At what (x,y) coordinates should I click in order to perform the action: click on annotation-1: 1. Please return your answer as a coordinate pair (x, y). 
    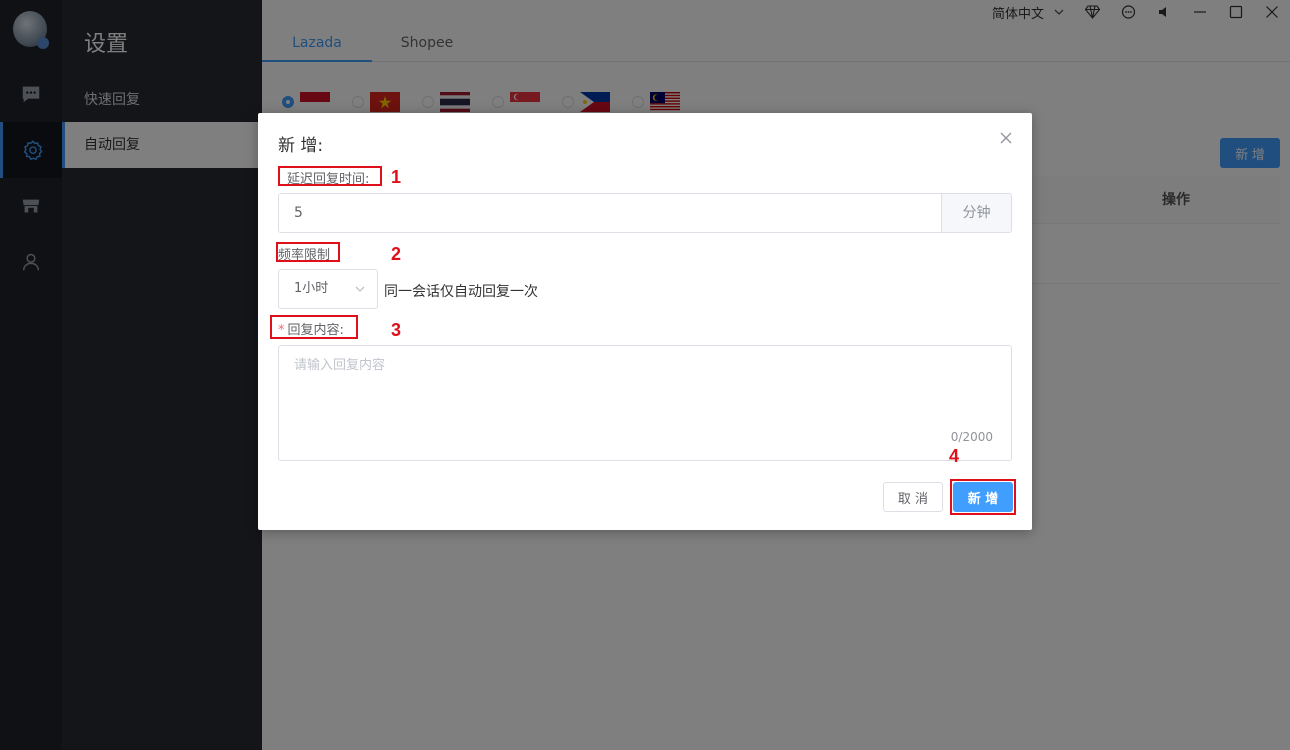
    Looking at the image, I should click on (396, 177).